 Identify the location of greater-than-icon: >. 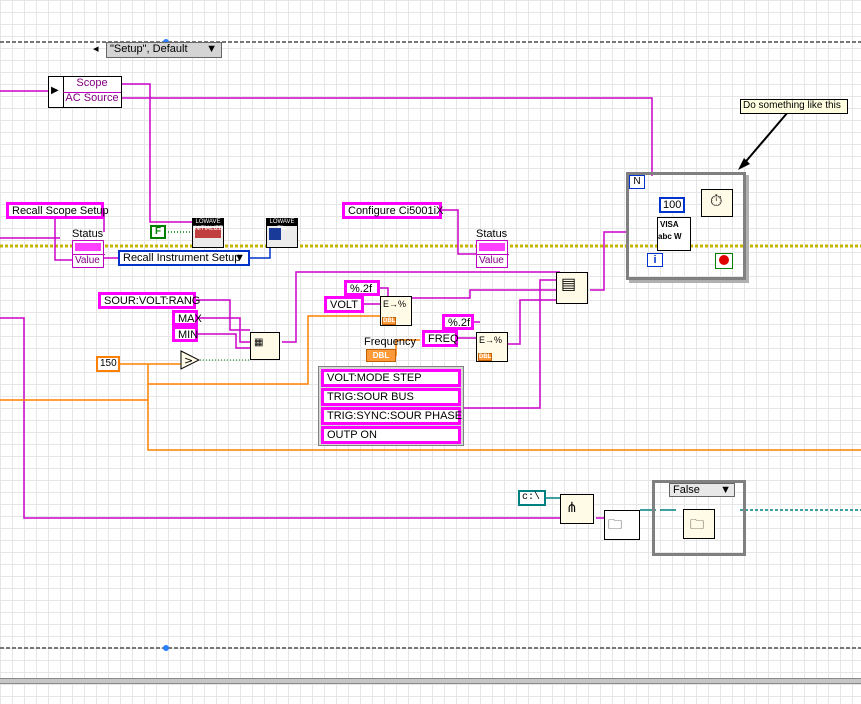
(190, 360).